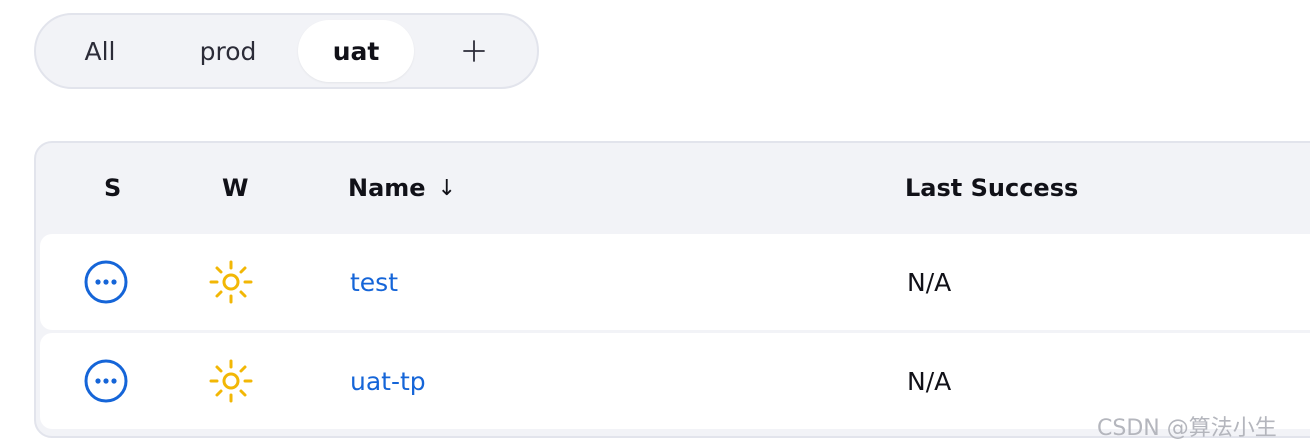 The height and width of the screenshot is (448, 1310). I want to click on header-name-label: Name, so click(387, 188).